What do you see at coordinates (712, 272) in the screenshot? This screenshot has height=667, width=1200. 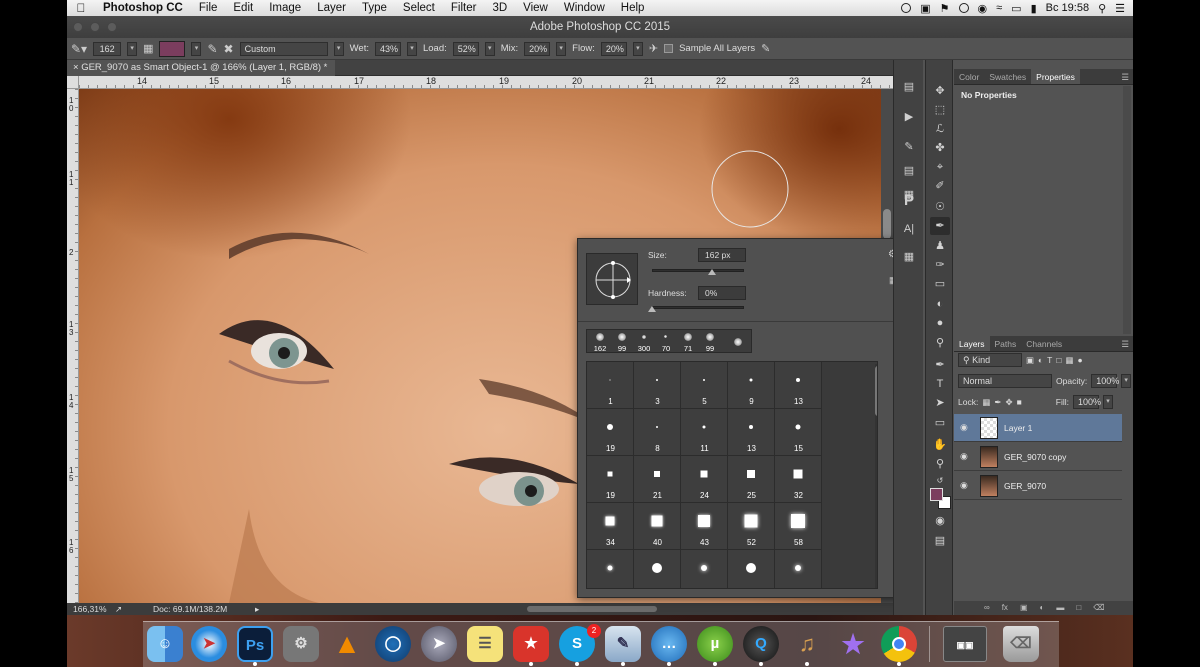 I see `size-slider-knob` at bounding box center [712, 272].